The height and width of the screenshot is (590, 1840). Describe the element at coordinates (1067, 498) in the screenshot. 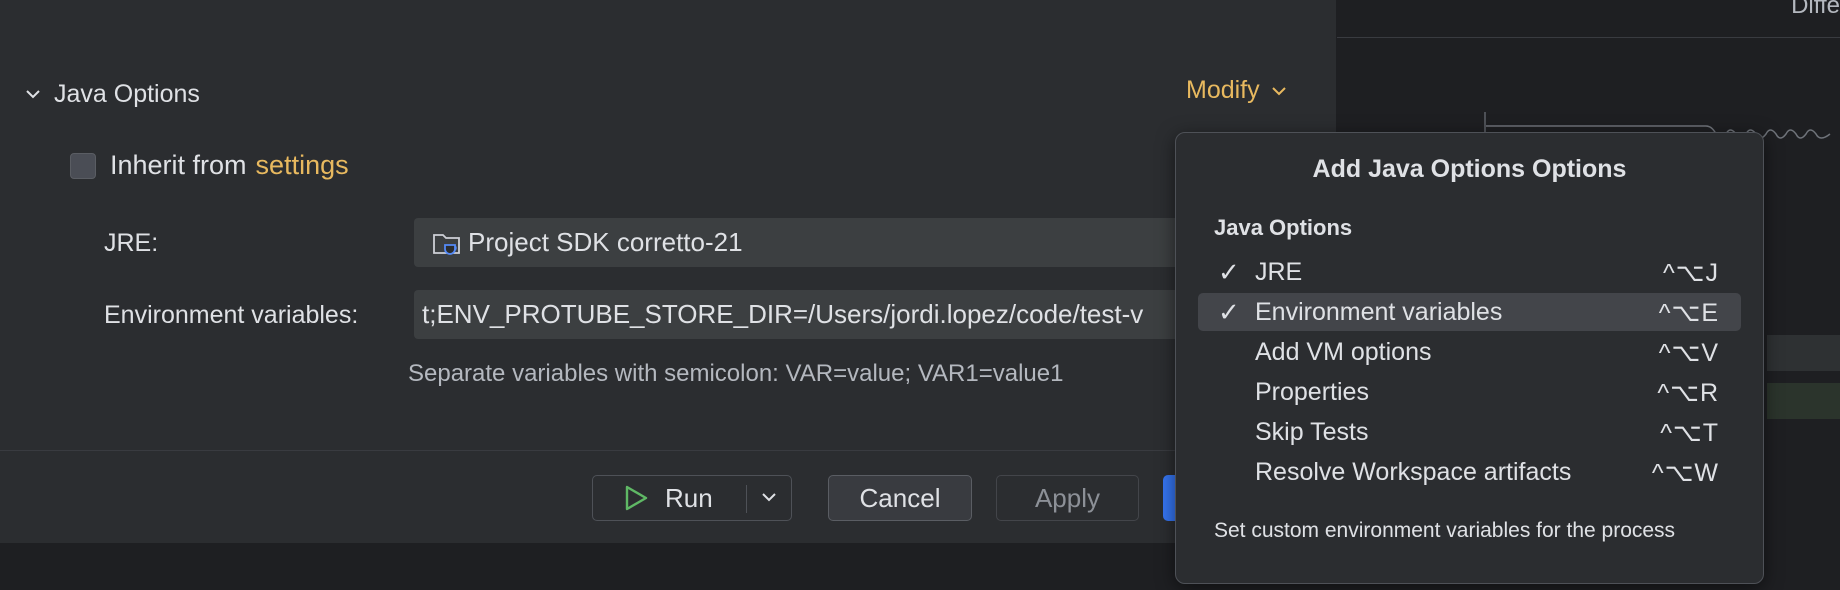

I see `apply-button: Apply` at that location.